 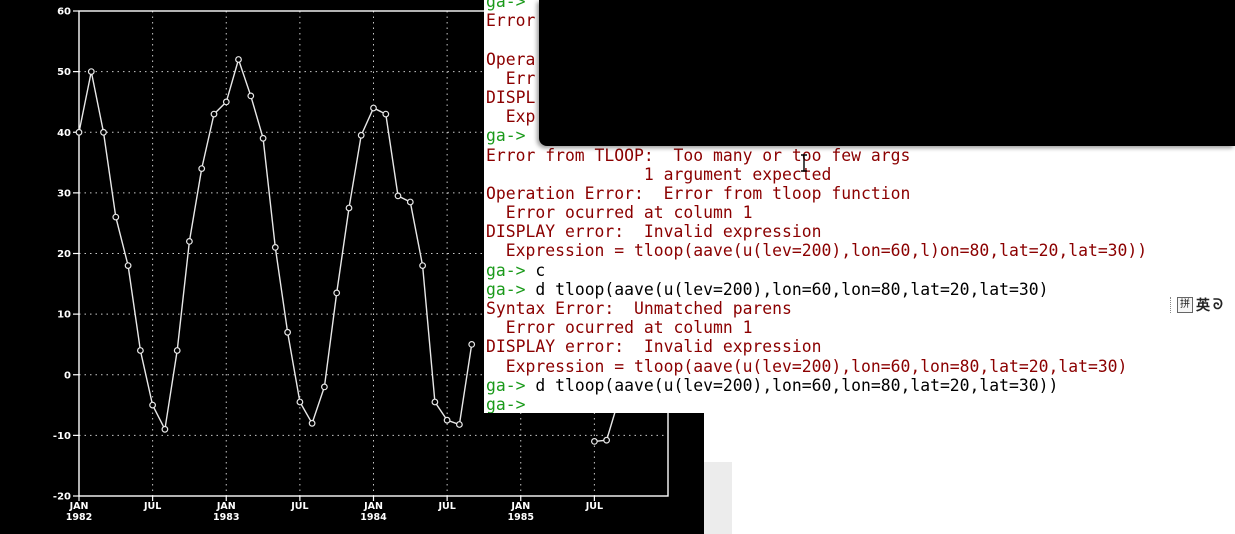 What do you see at coordinates (226, 517) in the screenshot?
I see `x-tick-label-year: 1983` at bounding box center [226, 517].